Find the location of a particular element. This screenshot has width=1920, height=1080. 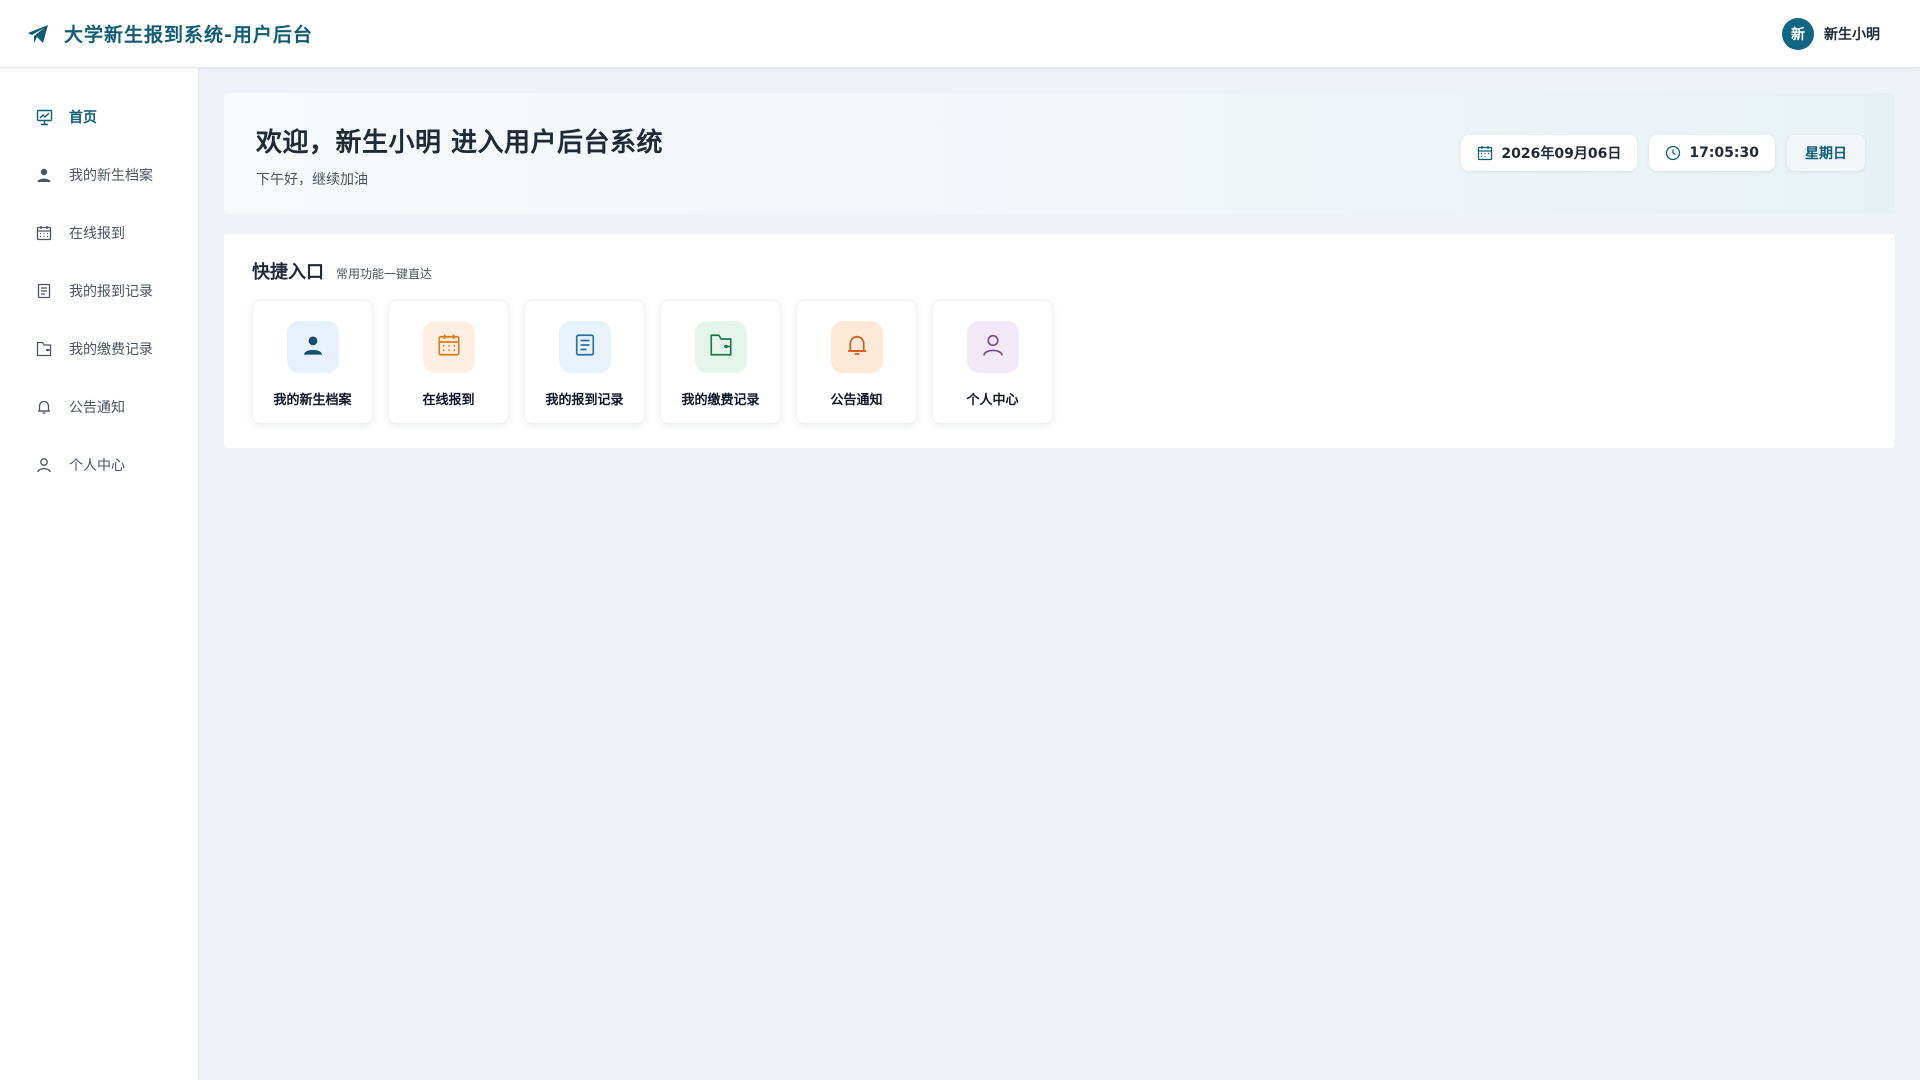

sidebar-item-label: 我的报到记录 is located at coordinates (111, 292).